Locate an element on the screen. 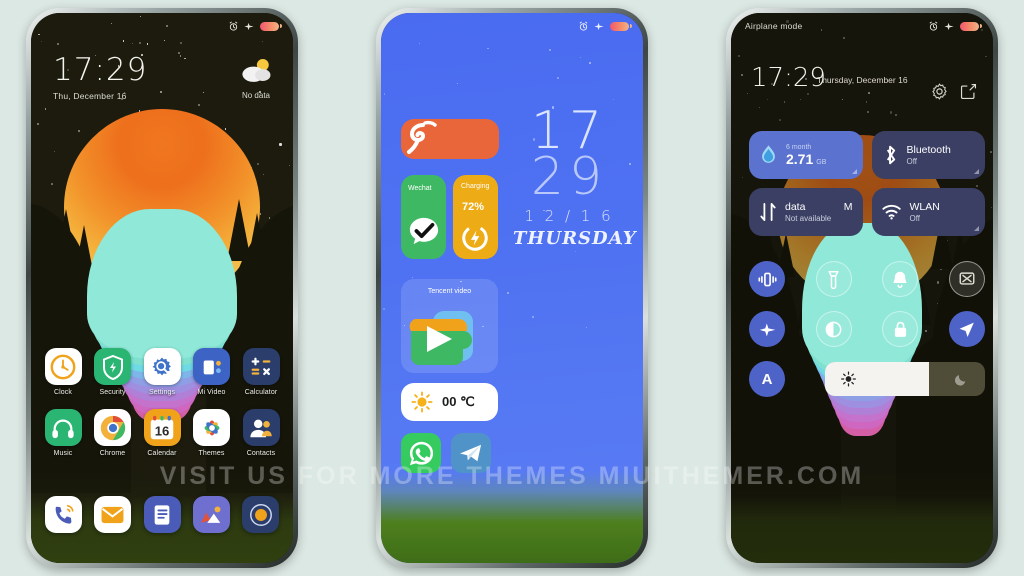 This screenshot has height=576, width=1024. whatsapp-icon is located at coordinates (421, 453).